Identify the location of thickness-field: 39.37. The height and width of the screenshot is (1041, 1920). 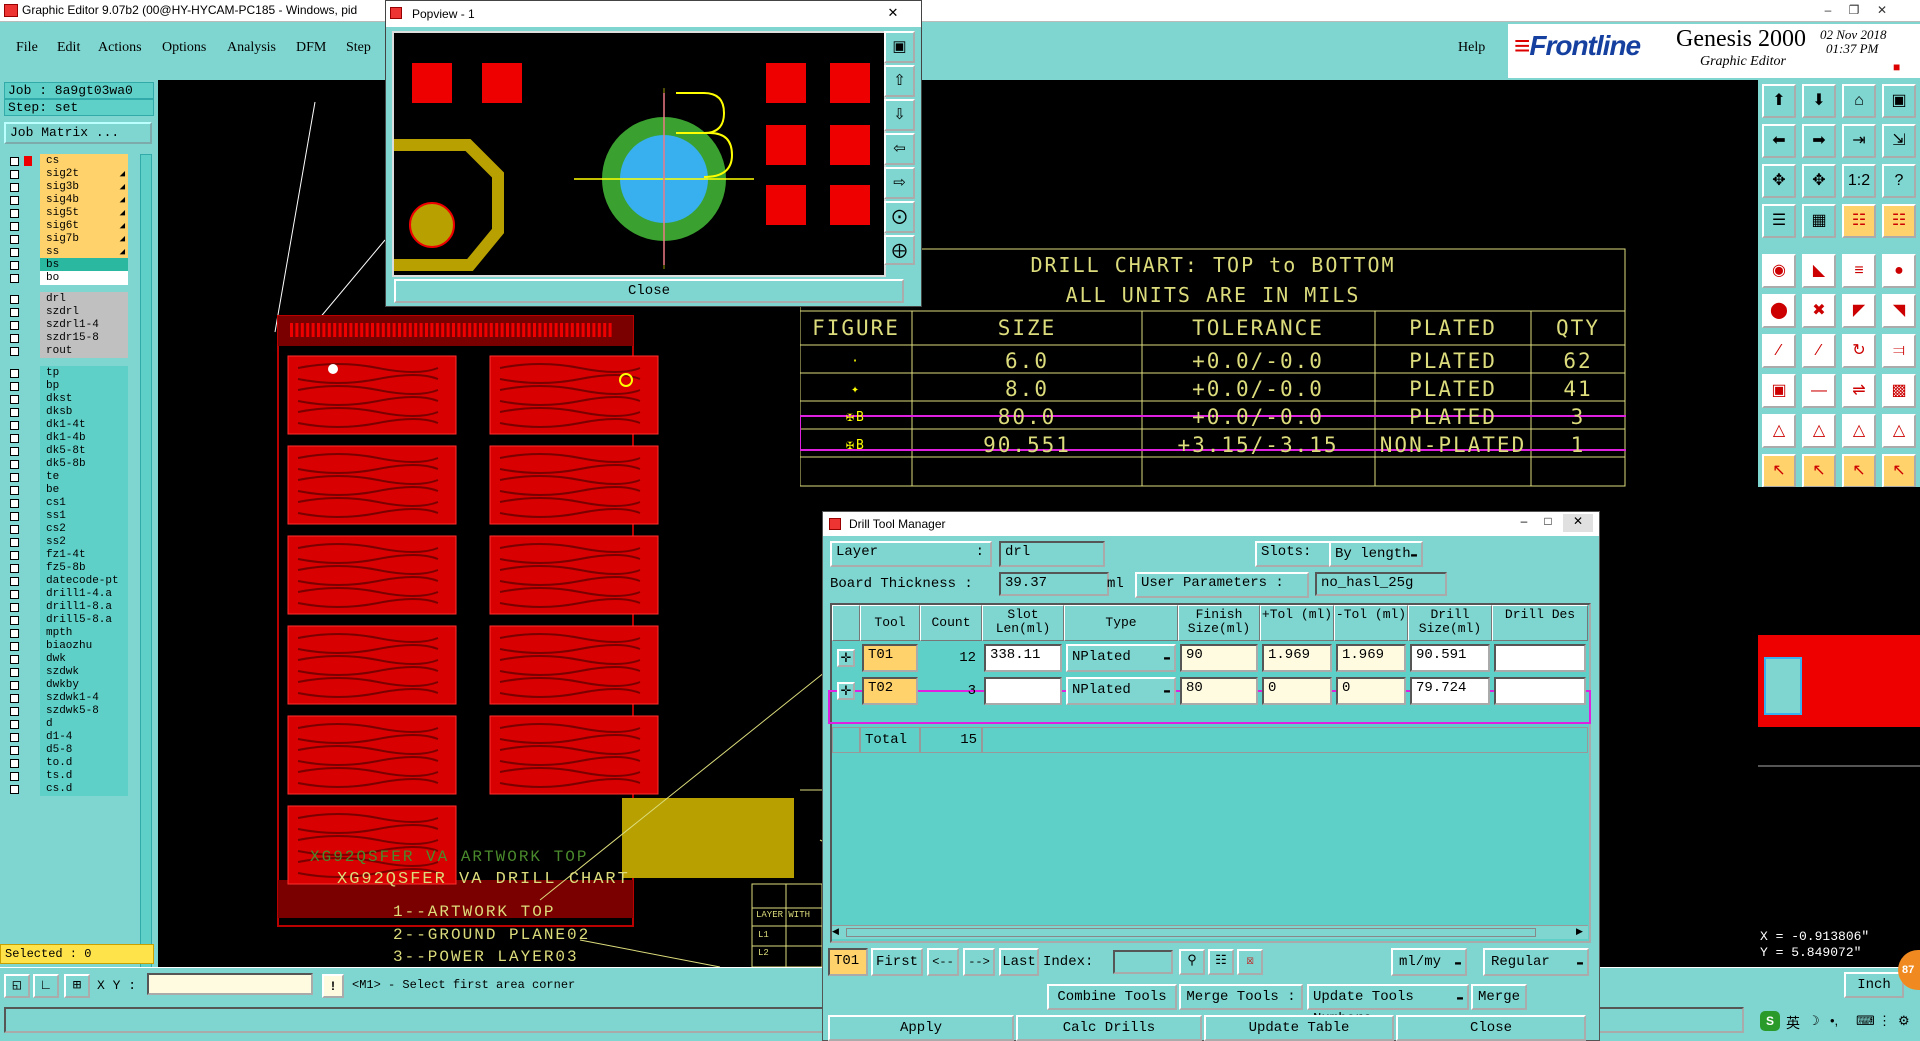
(1054, 584).